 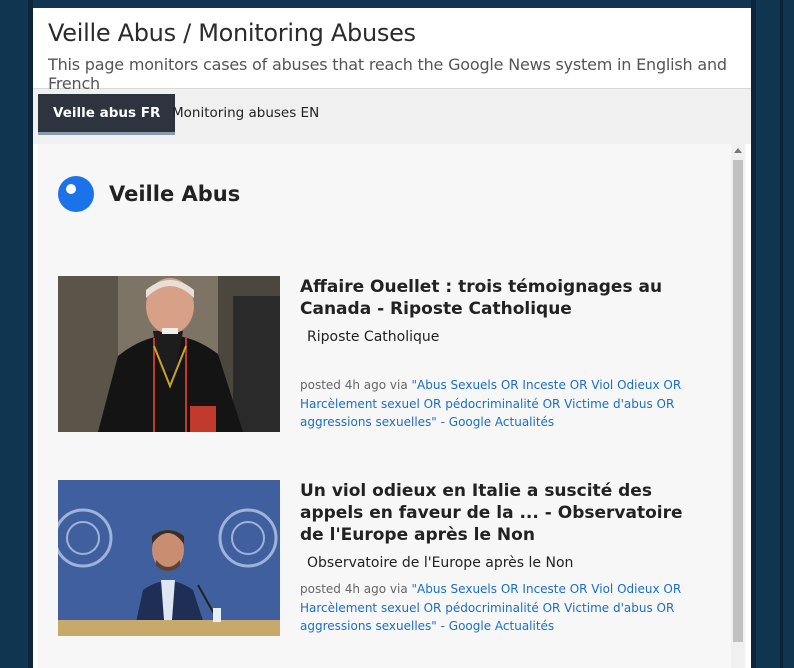 I want to click on item-thumbnail-cardinal, so click(x=169, y=354).